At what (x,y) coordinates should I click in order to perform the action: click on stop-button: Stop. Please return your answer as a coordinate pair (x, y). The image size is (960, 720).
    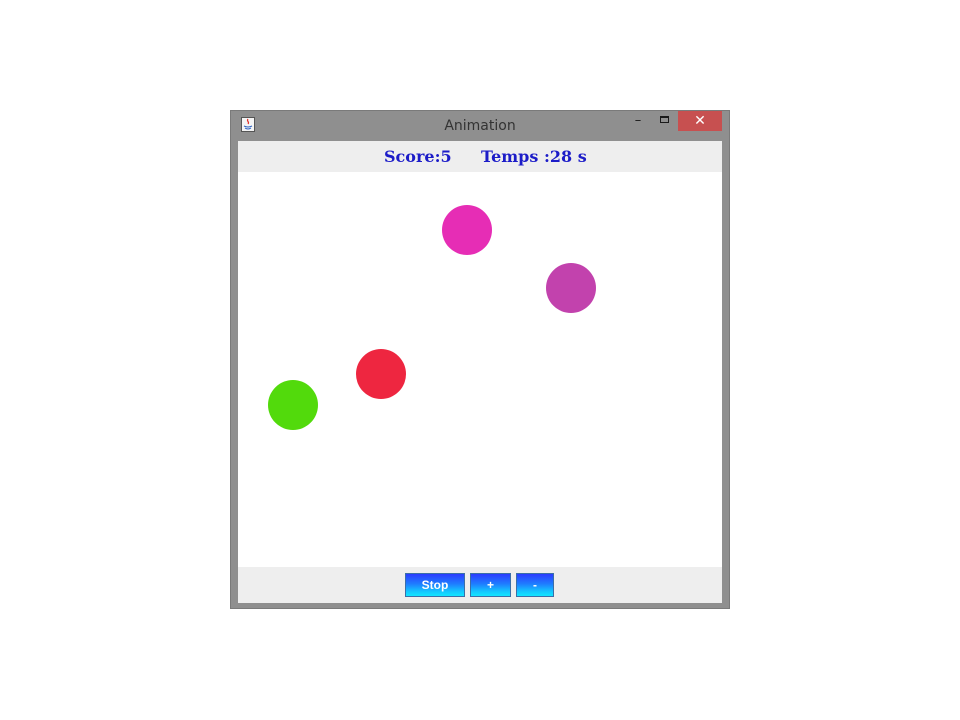
    Looking at the image, I should click on (435, 585).